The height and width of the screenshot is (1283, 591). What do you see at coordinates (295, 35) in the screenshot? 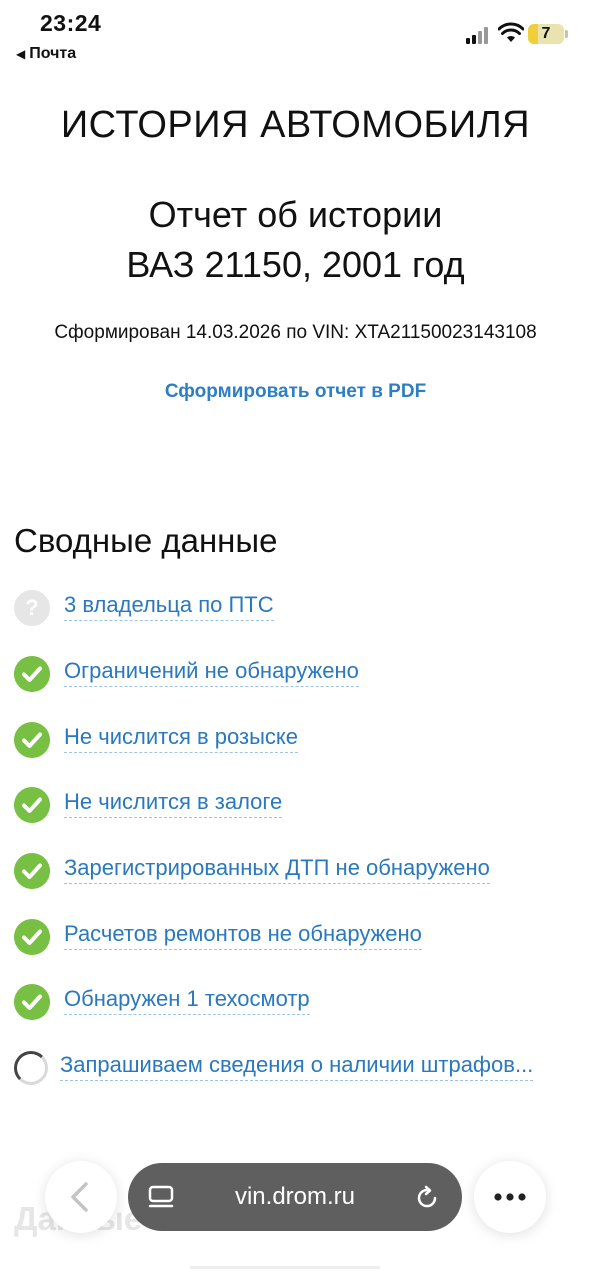
I see `status-bar: 23:24 ◀ Почта 7` at bounding box center [295, 35].